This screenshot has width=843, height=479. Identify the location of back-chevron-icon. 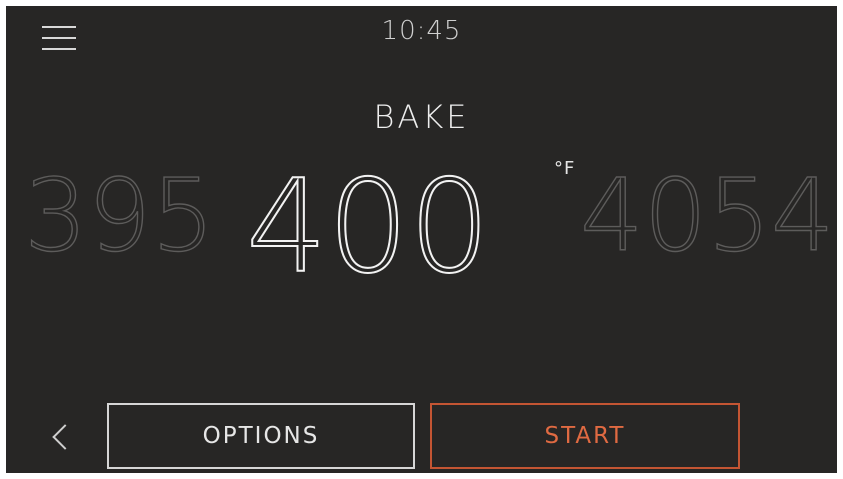
(60, 438).